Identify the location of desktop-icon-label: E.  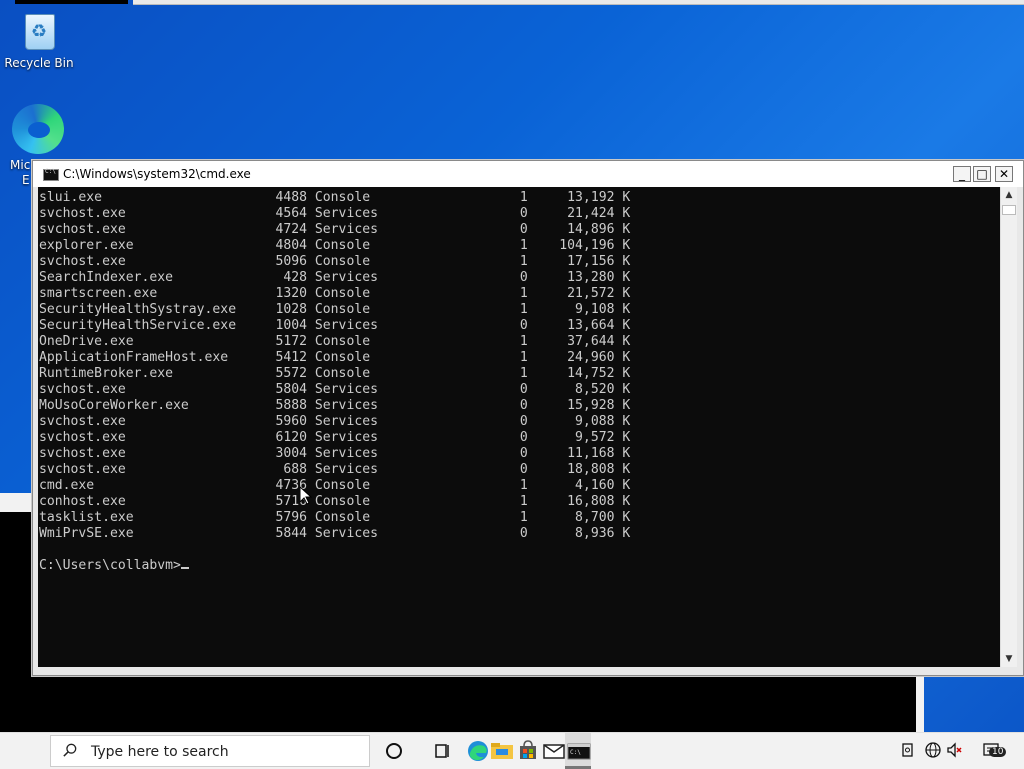
(26, 180).